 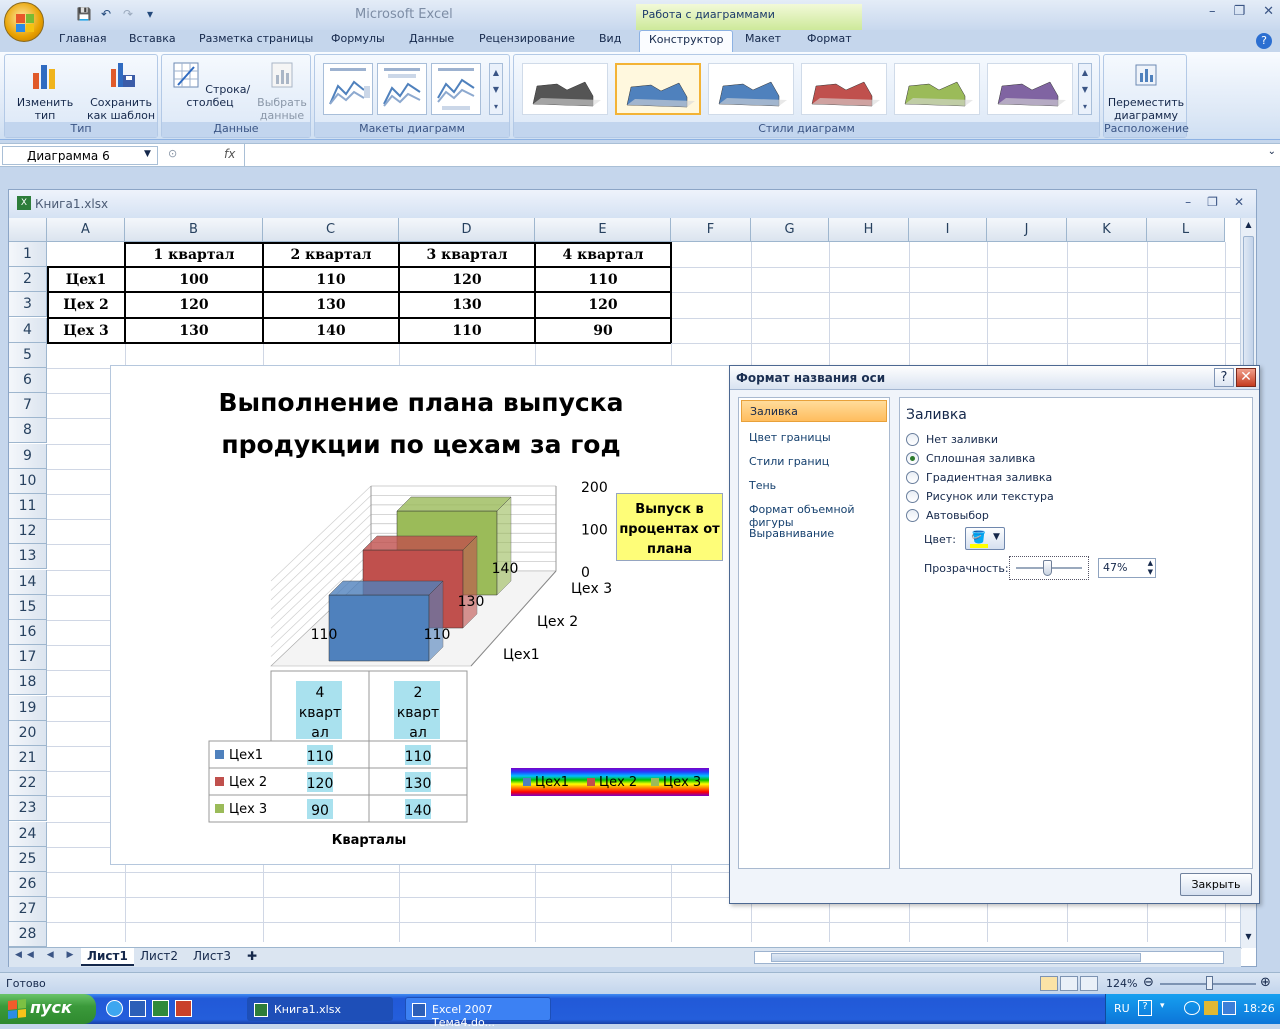 What do you see at coordinates (814, 411) in the screenshot?
I see `nav-fill: Заливка` at bounding box center [814, 411].